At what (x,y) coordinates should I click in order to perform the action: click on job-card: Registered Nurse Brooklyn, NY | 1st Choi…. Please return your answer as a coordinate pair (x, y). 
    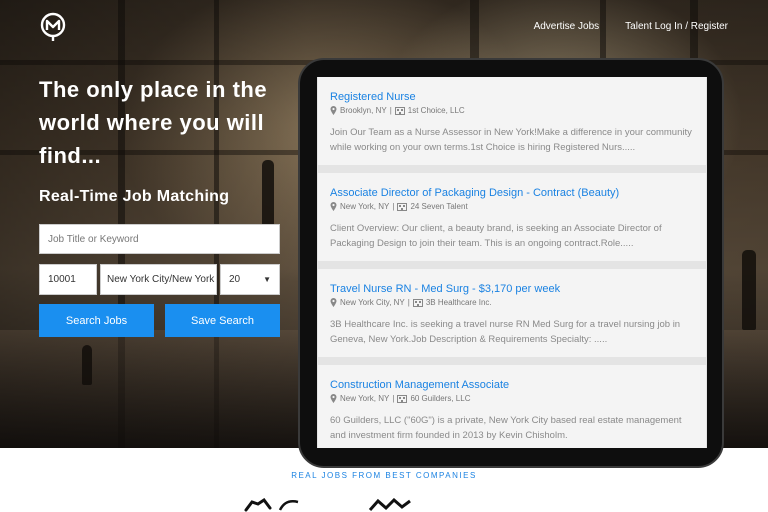
    Looking at the image, I should click on (512, 121).